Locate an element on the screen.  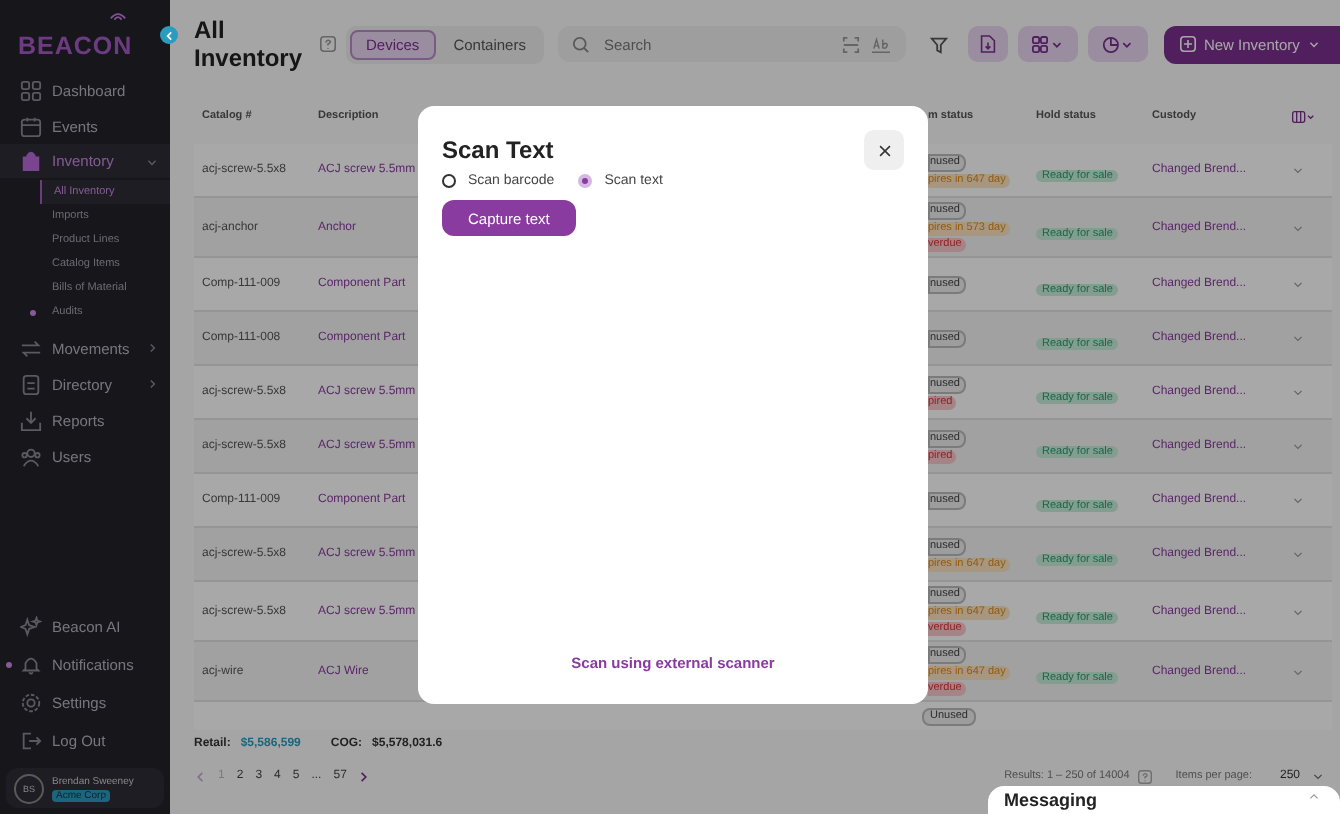
search-icon is located at coordinates (580, 44).